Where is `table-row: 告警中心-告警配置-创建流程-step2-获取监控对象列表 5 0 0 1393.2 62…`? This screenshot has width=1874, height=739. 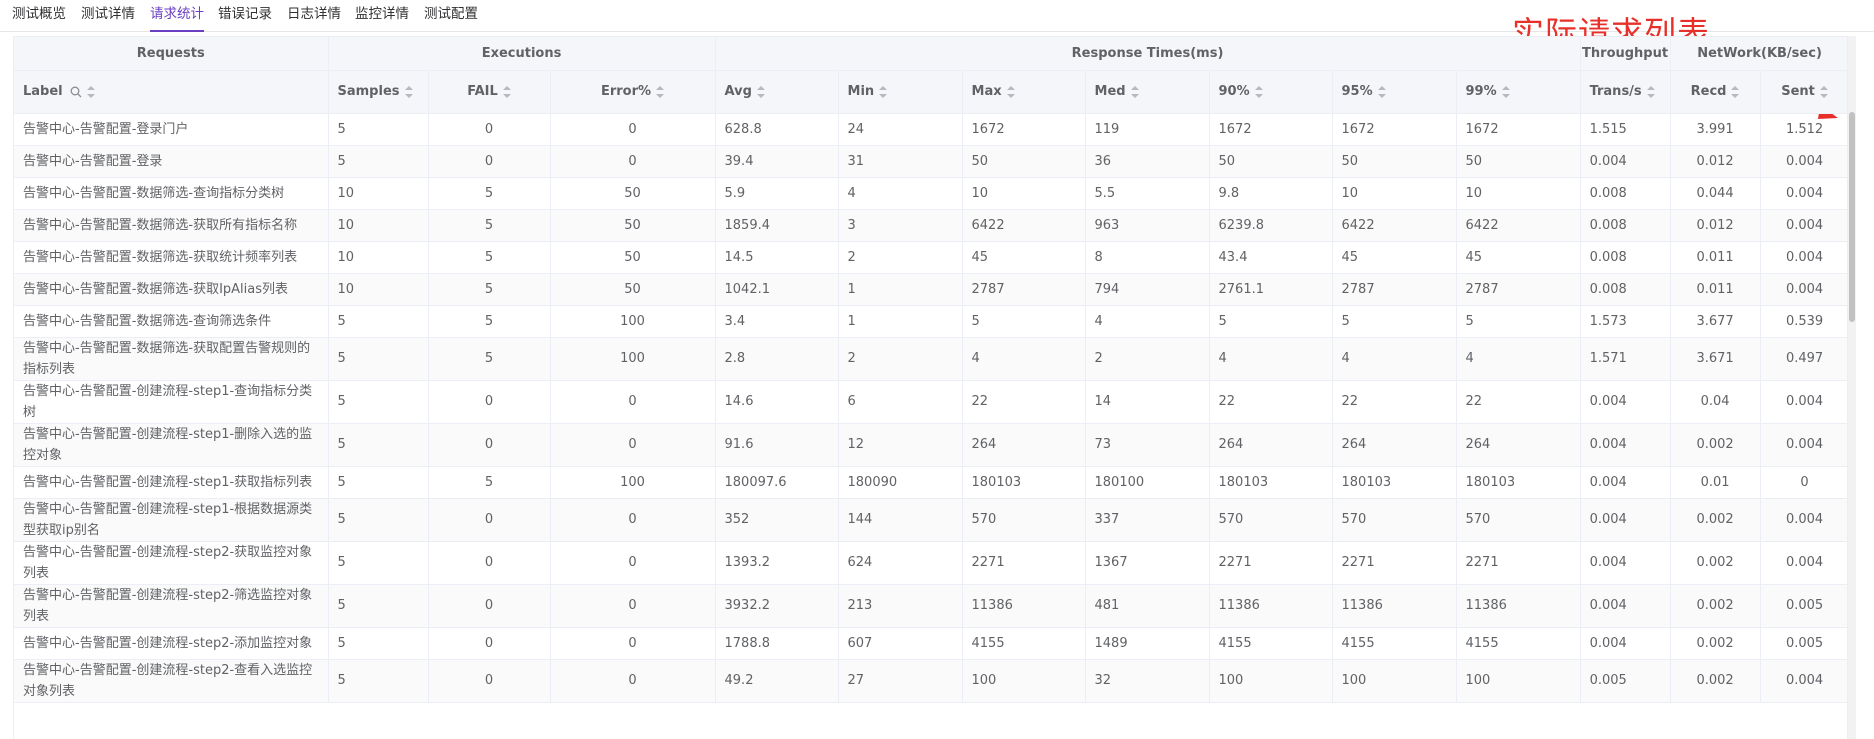 table-row: 告警中心-告警配置-创建流程-step2-获取监控对象列表 5 0 0 1393.2 62… is located at coordinates (930, 563).